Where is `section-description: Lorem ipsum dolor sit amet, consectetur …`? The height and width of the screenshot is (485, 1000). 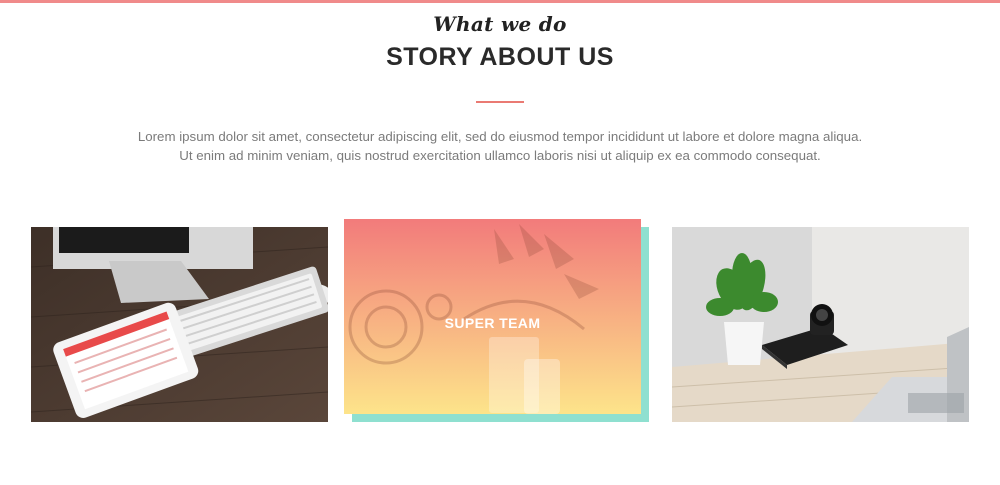
section-description: Lorem ipsum dolor sit amet, consectetur … is located at coordinates (500, 146).